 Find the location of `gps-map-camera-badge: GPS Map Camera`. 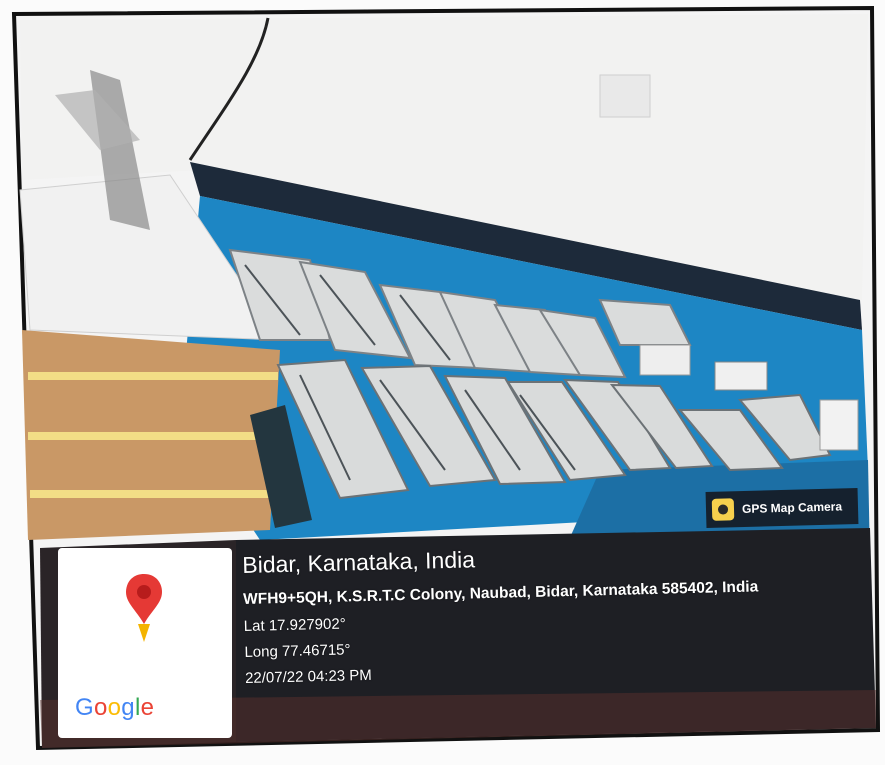

gps-map-camera-badge: GPS Map Camera is located at coordinates (782, 508).